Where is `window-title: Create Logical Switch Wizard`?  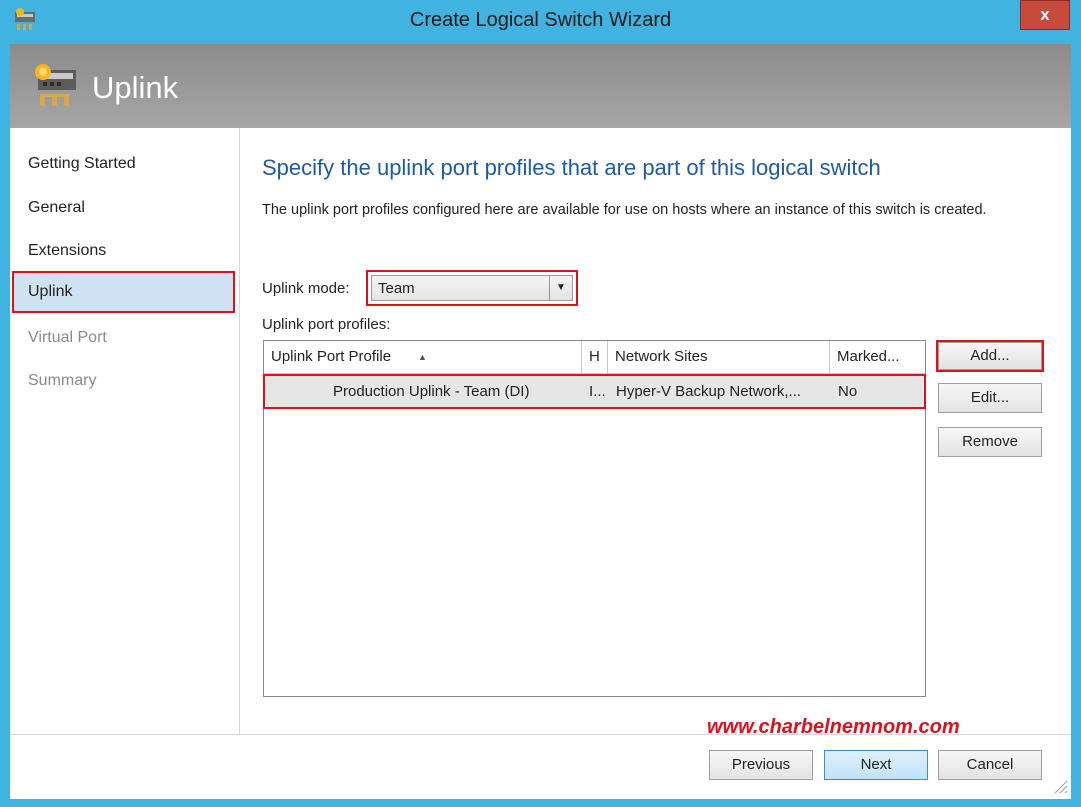 window-title: Create Logical Switch Wizard is located at coordinates (540, 20).